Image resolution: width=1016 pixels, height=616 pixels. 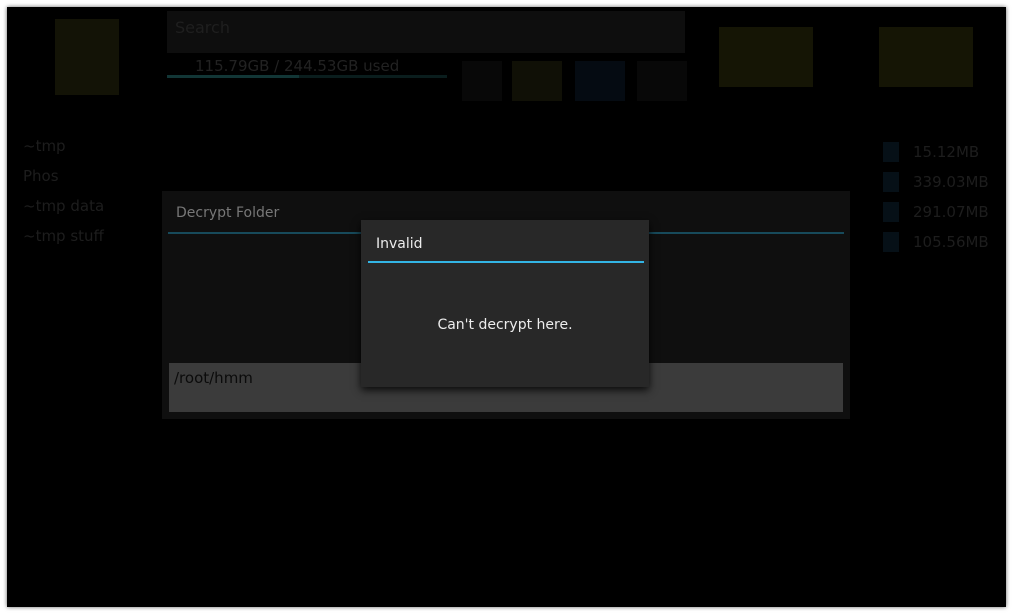 I want to click on size-list: 15.12MB 339.03MB 291.07MB 105.56MB, so click(x=936, y=197).